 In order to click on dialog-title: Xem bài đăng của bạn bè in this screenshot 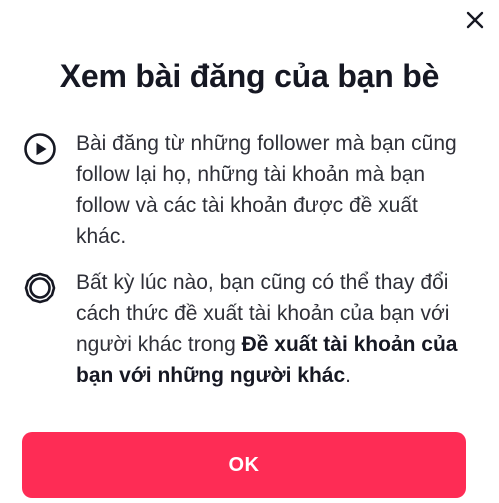, I will do `click(249, 76)`.